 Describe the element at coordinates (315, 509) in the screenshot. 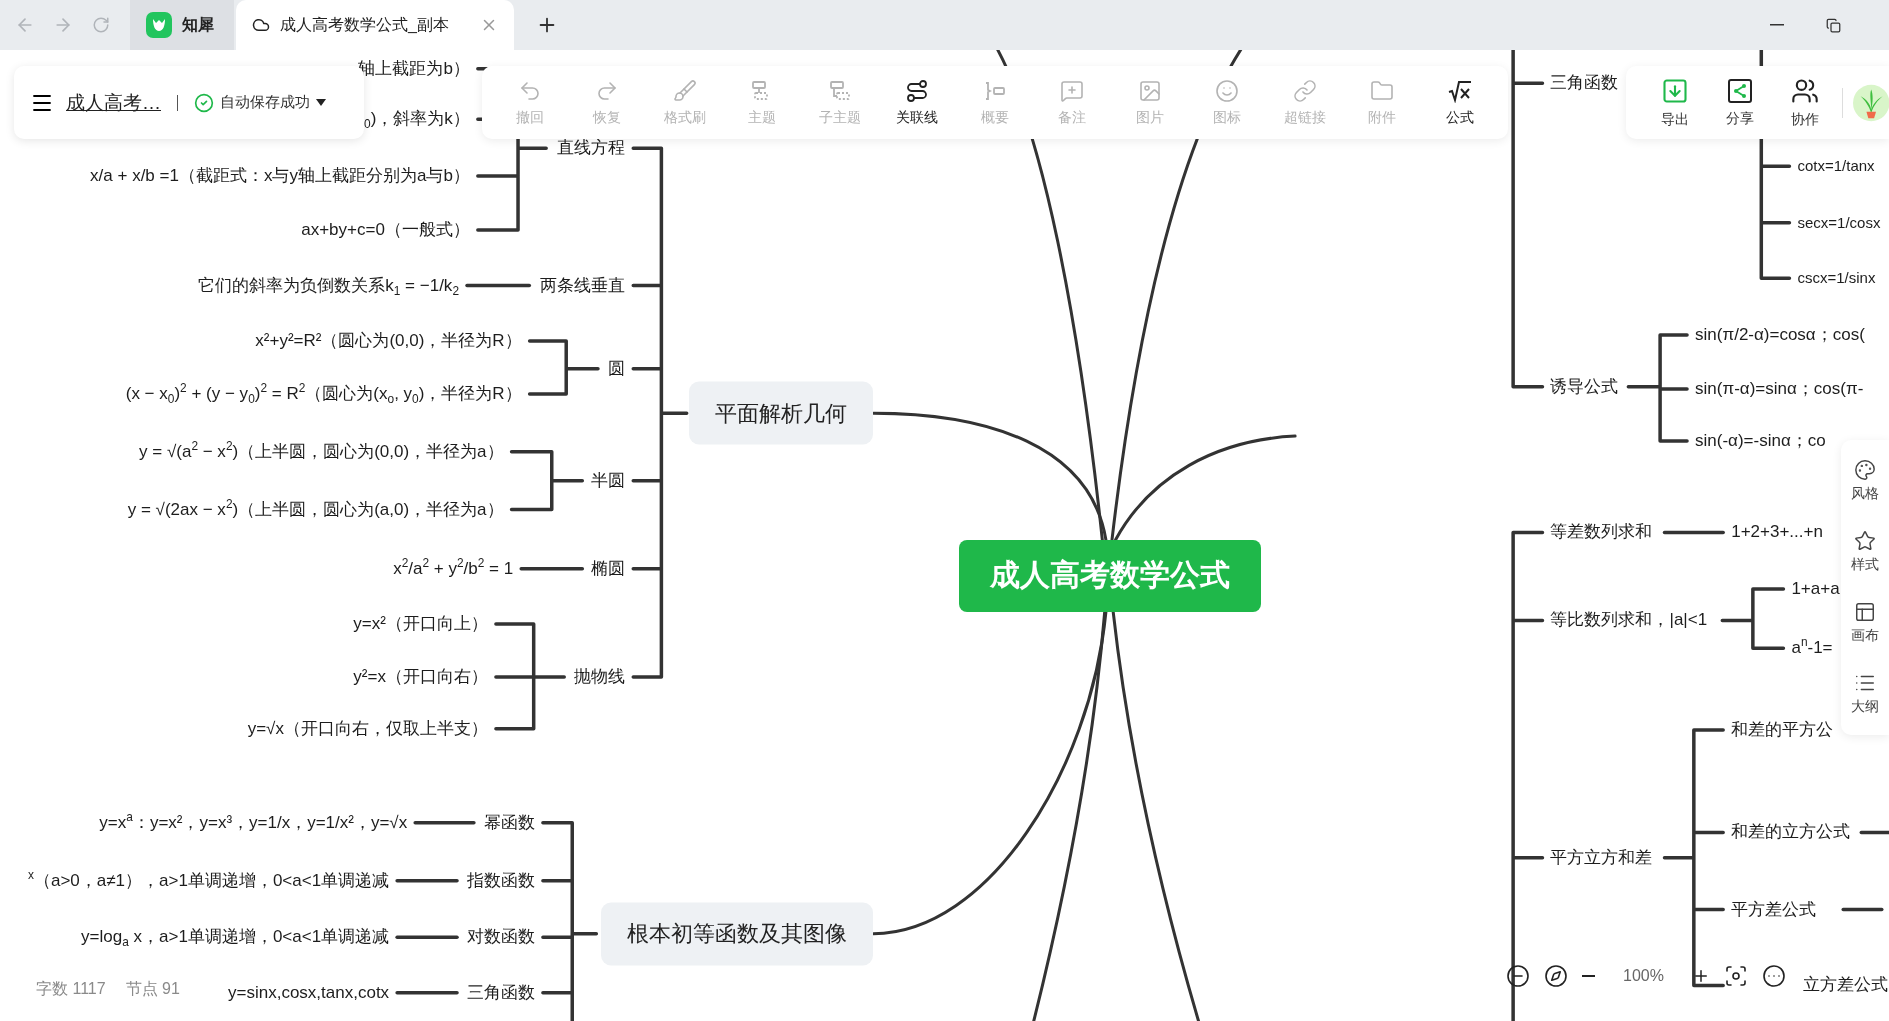

I see `node-text: y = √(2ax − x$^{2}$)（上半圆，圆心为(a,0)，半径为a）` at that location.